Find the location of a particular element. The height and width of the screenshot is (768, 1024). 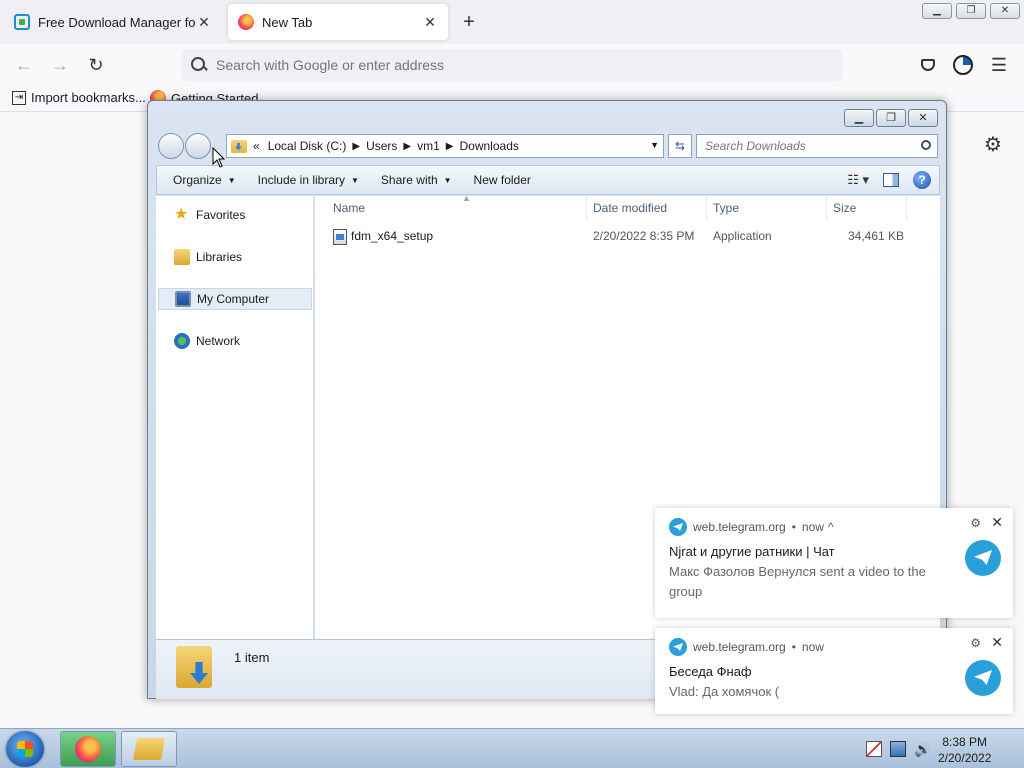

fdm-favicon-icon is located at coordinates (22, 22).